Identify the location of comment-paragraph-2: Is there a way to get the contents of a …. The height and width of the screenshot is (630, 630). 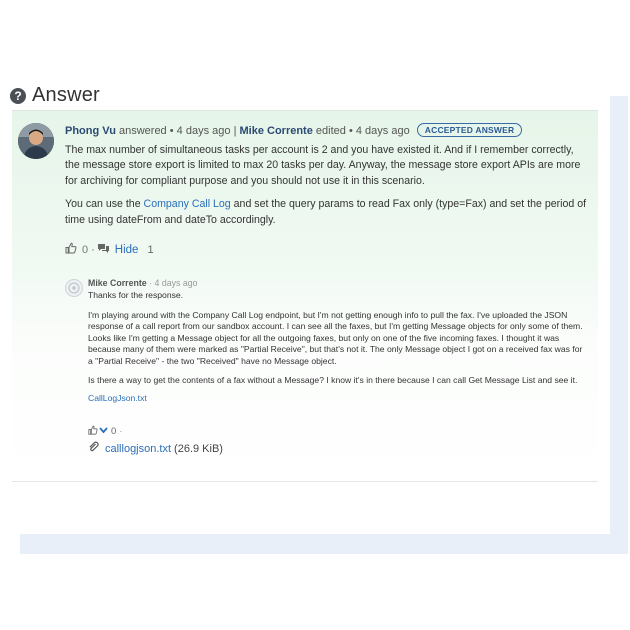
(333, 379).